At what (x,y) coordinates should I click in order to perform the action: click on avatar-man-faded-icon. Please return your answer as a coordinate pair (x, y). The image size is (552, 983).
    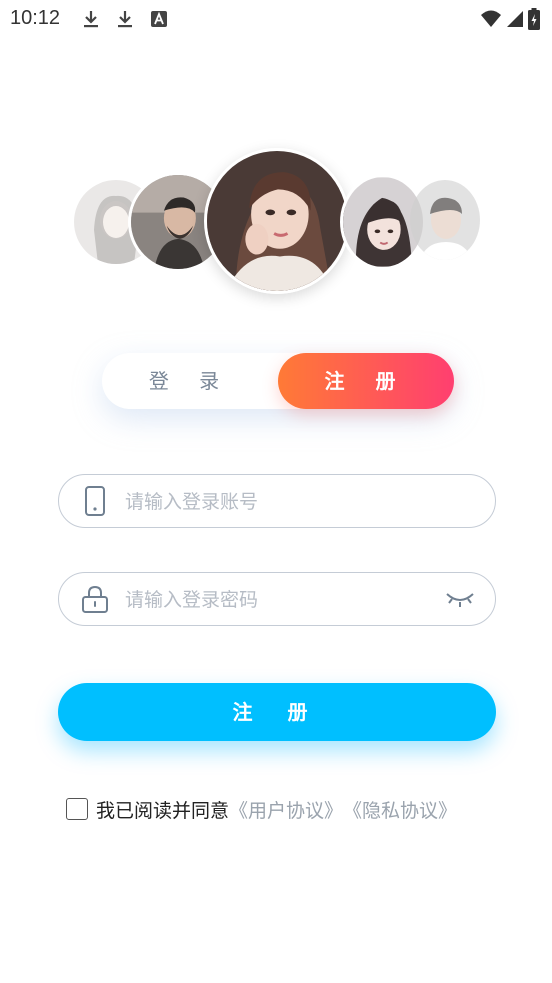
    Looking at the image, I should click on (445, 220).